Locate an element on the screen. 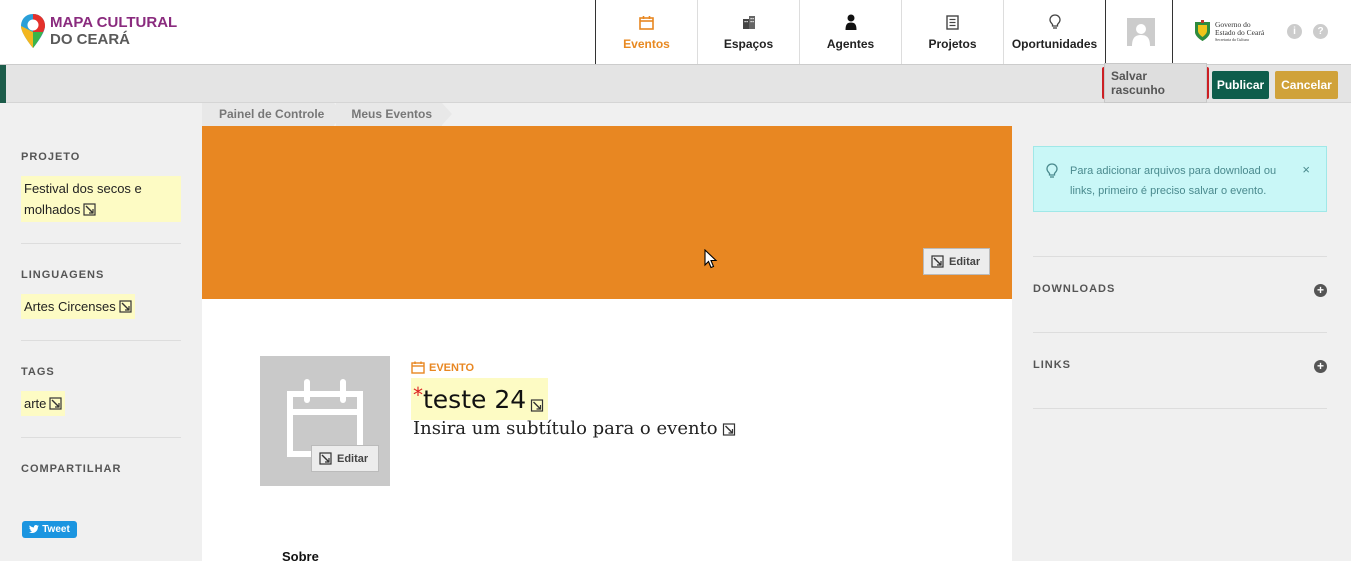 This screenshot has height=561, width=1351. nav-espacos-label: Espaços is located at coordinates (748, 44).